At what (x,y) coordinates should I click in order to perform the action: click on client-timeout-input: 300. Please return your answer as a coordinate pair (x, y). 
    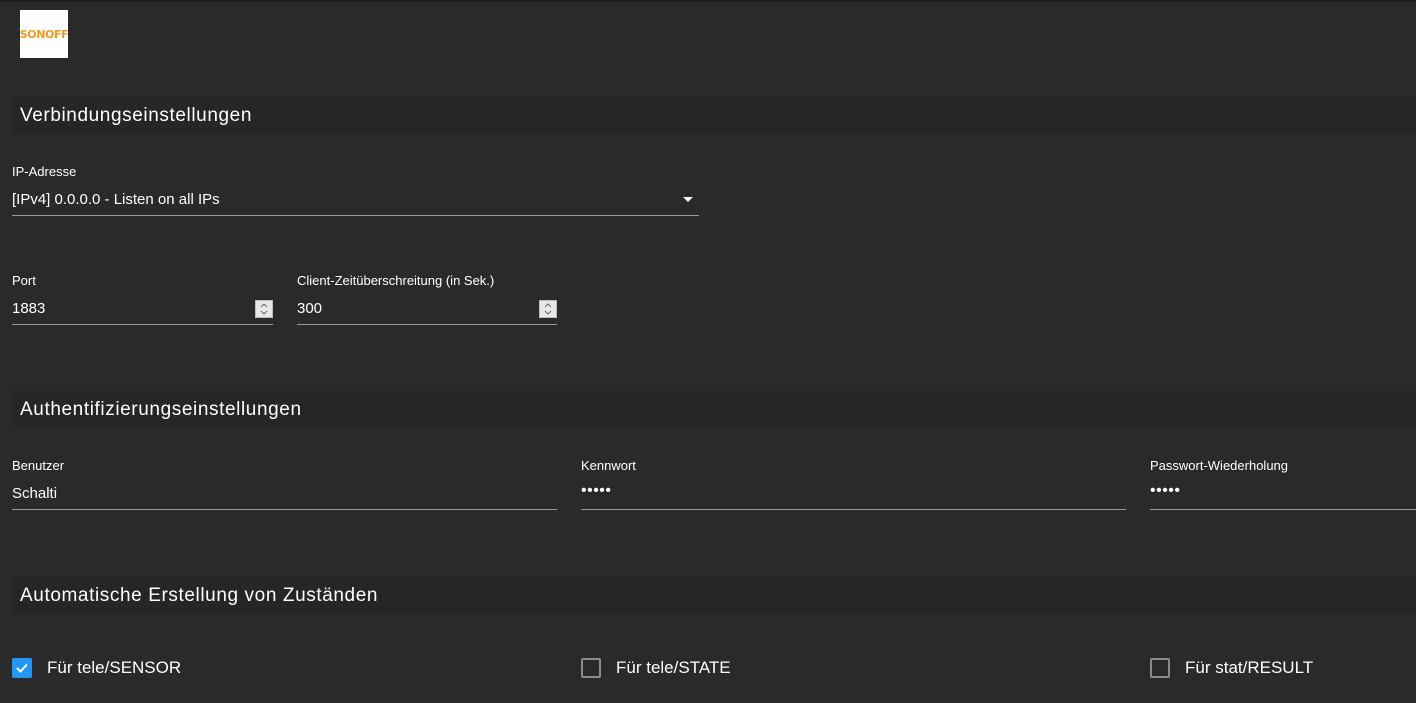
    Looking at the image, I should click on (427, 309).